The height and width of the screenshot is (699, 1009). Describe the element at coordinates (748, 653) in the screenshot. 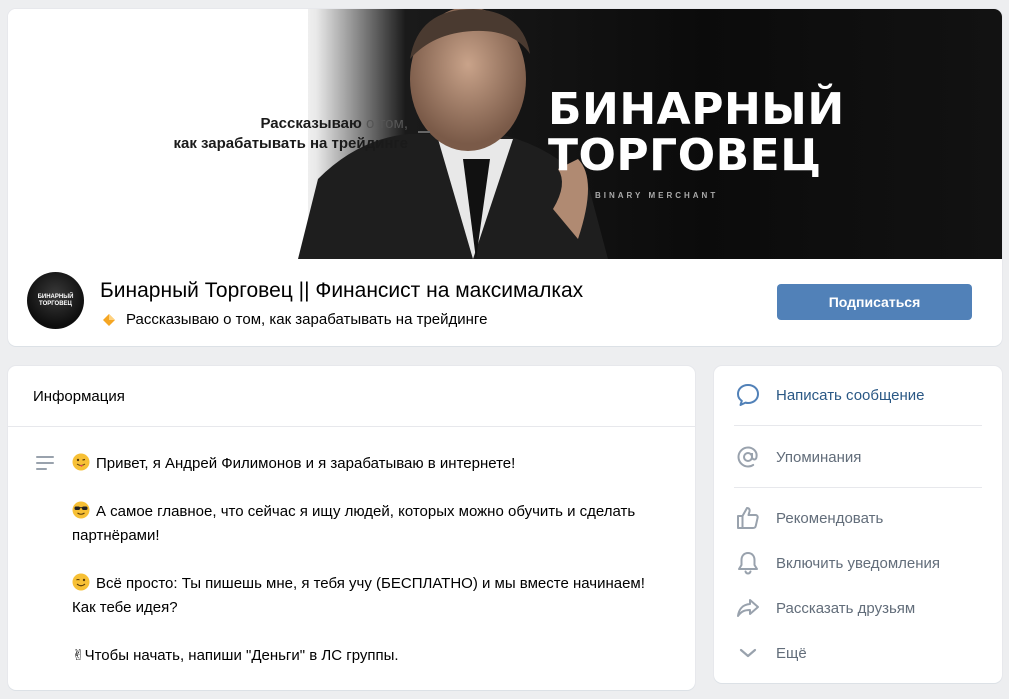

I see `chevron-down-icon` at that location.